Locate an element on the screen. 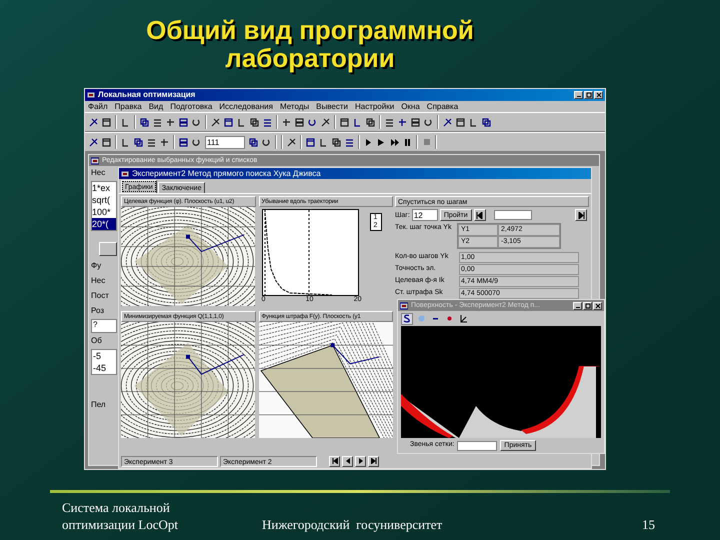 The width and height of the screenshot is (720, 540). slide-title-line: лаборатории is located at coordinates (310, 58).